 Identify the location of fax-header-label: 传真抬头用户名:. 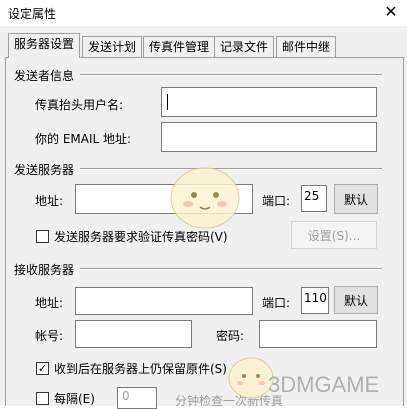
(79, 105).